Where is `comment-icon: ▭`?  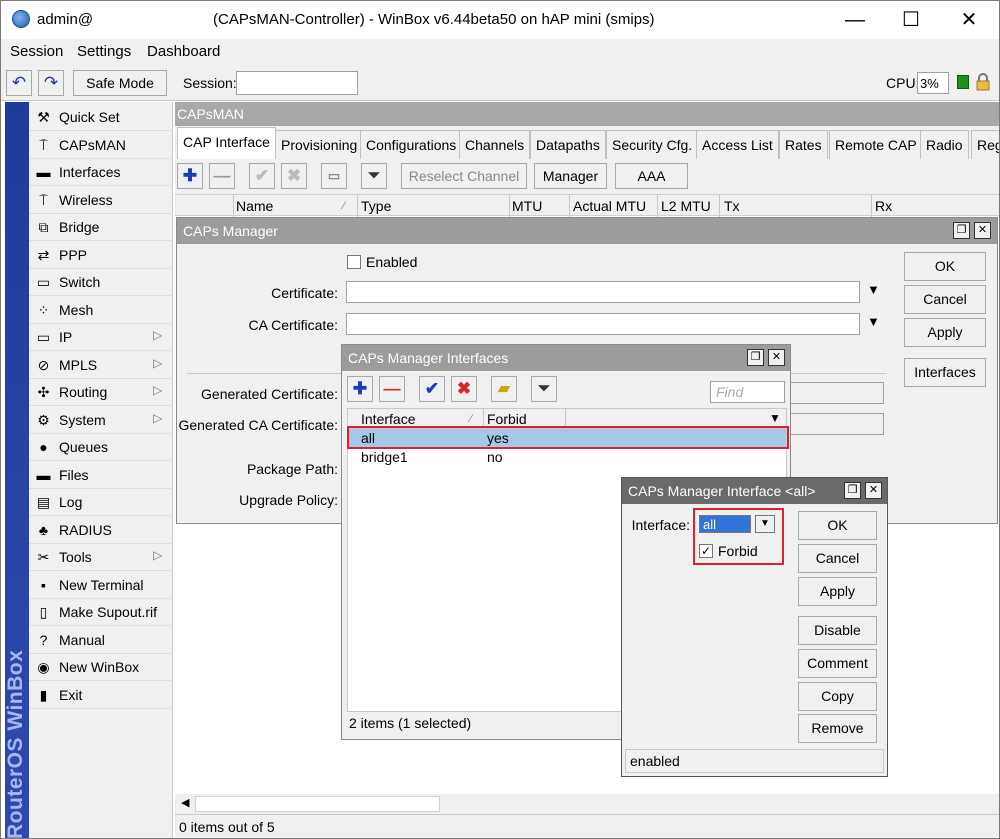
comment-icon: ▭ is located at coordinates (334, 176).